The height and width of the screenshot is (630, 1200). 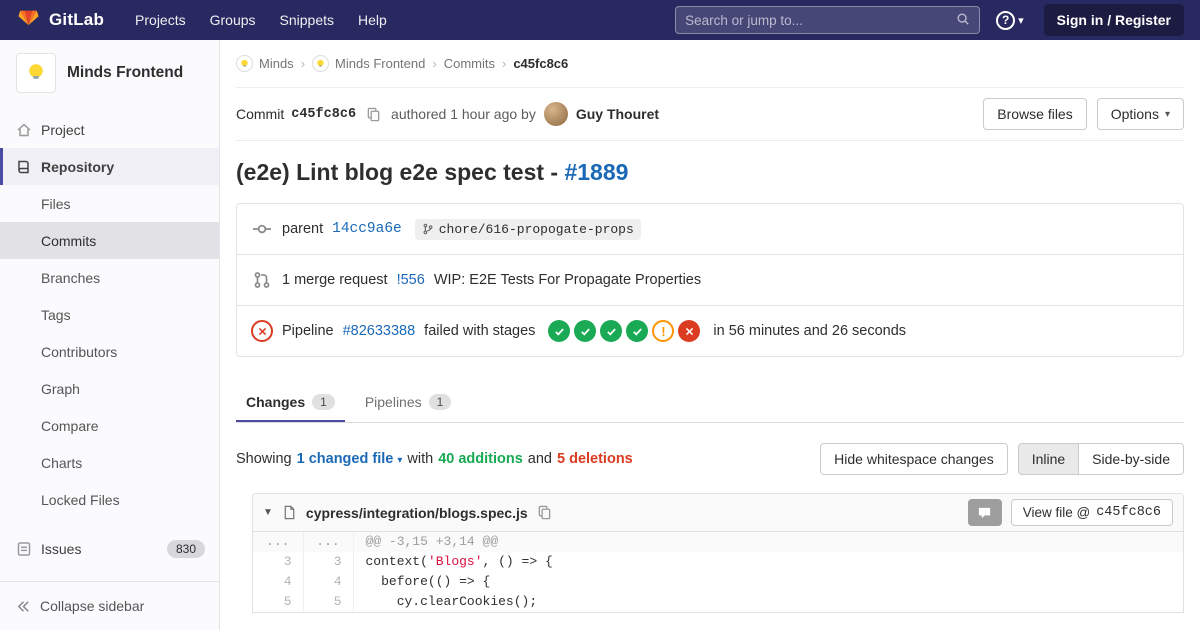 I want to click on copy-sha-button, so click(x=373, y=114).